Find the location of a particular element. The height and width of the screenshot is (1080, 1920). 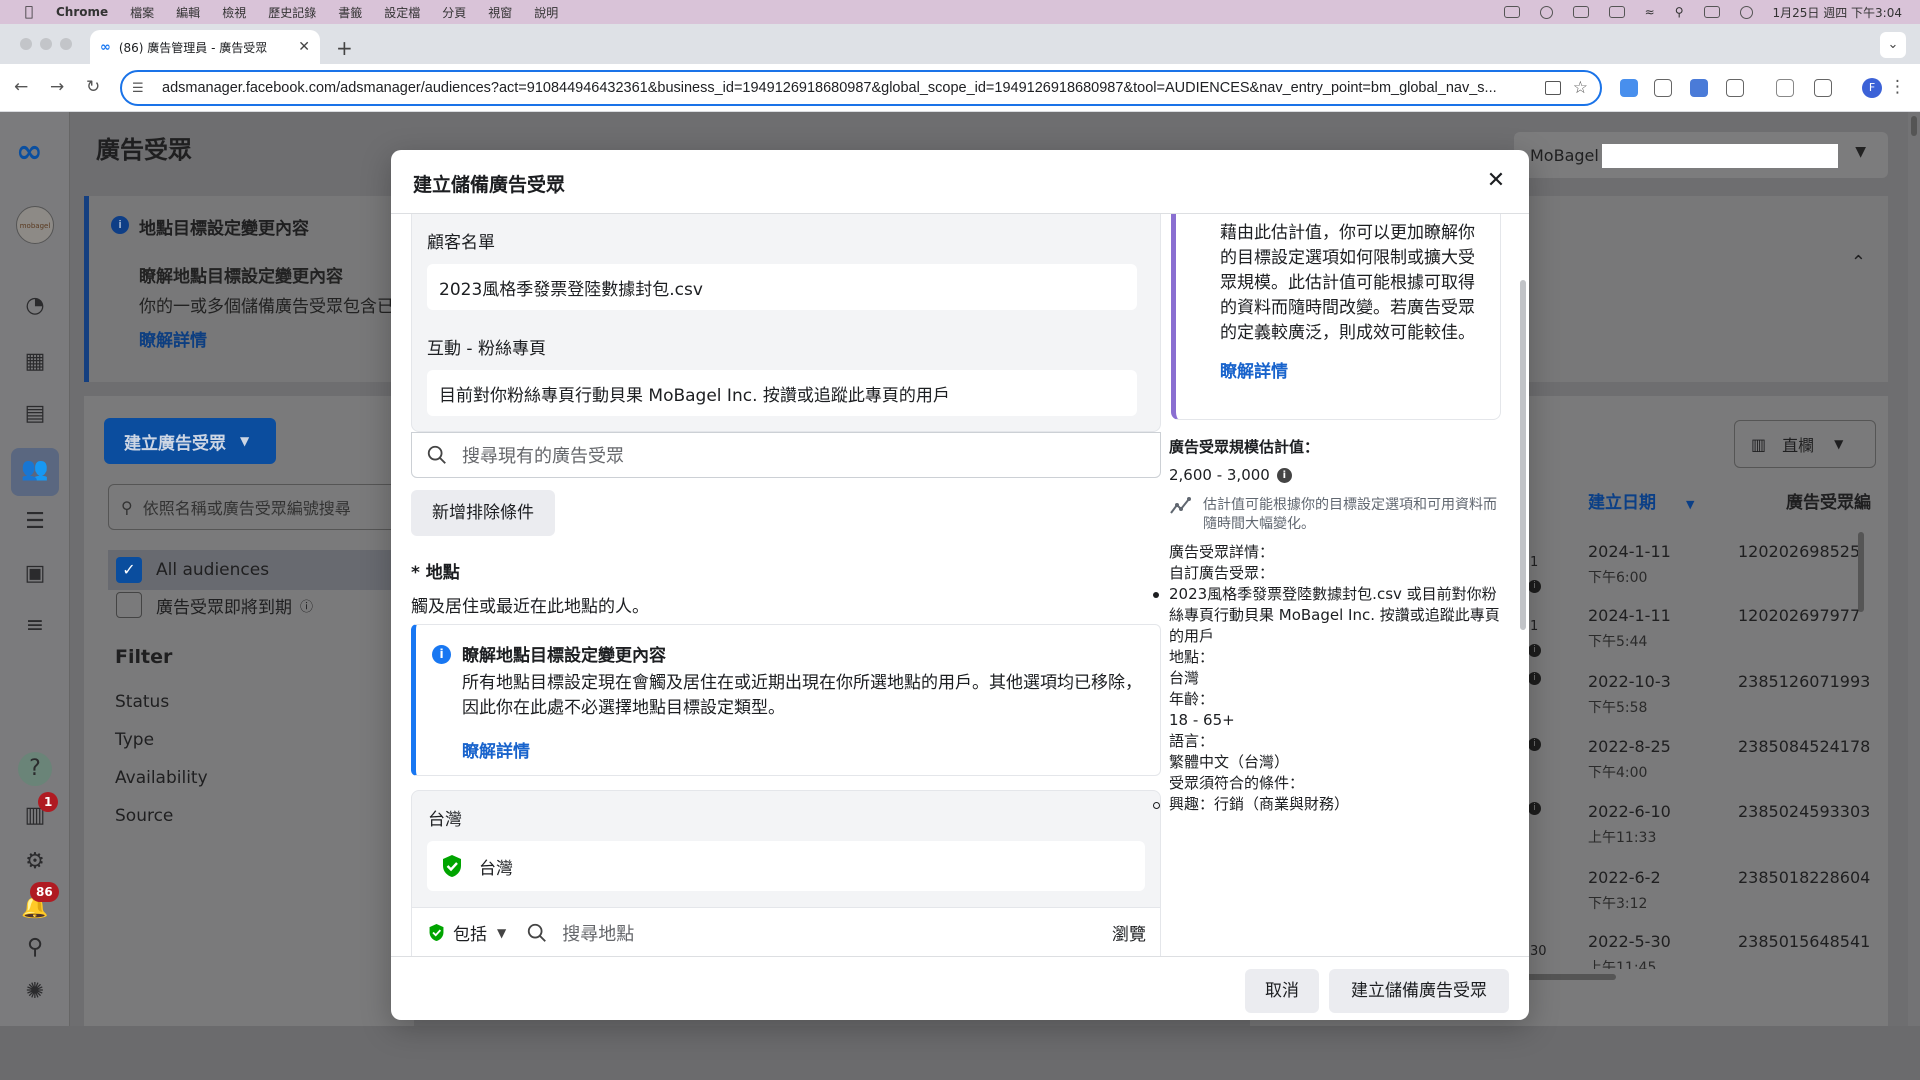

dialog-scrollbar is located at coordinates (1523, 585).